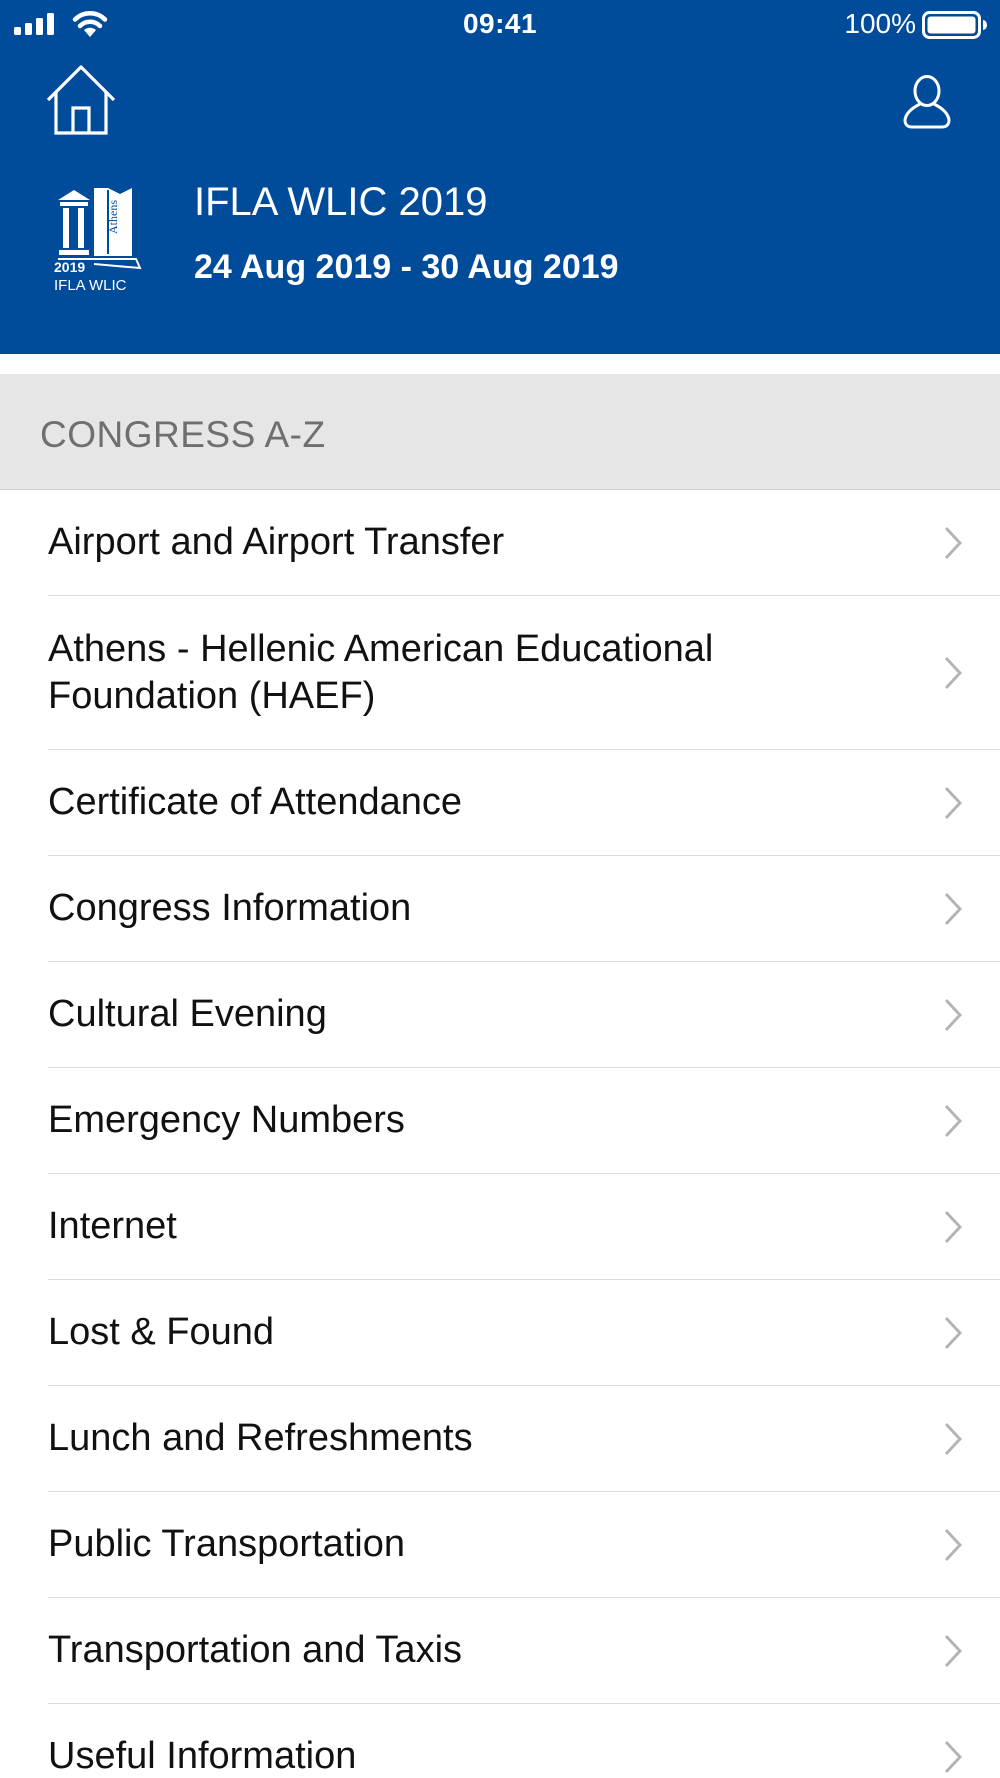 Image resolution: width=1000 pixels, height=1778 pixels. I want to click on event-title: IFLA WLIC 2019, so click(341, 202).